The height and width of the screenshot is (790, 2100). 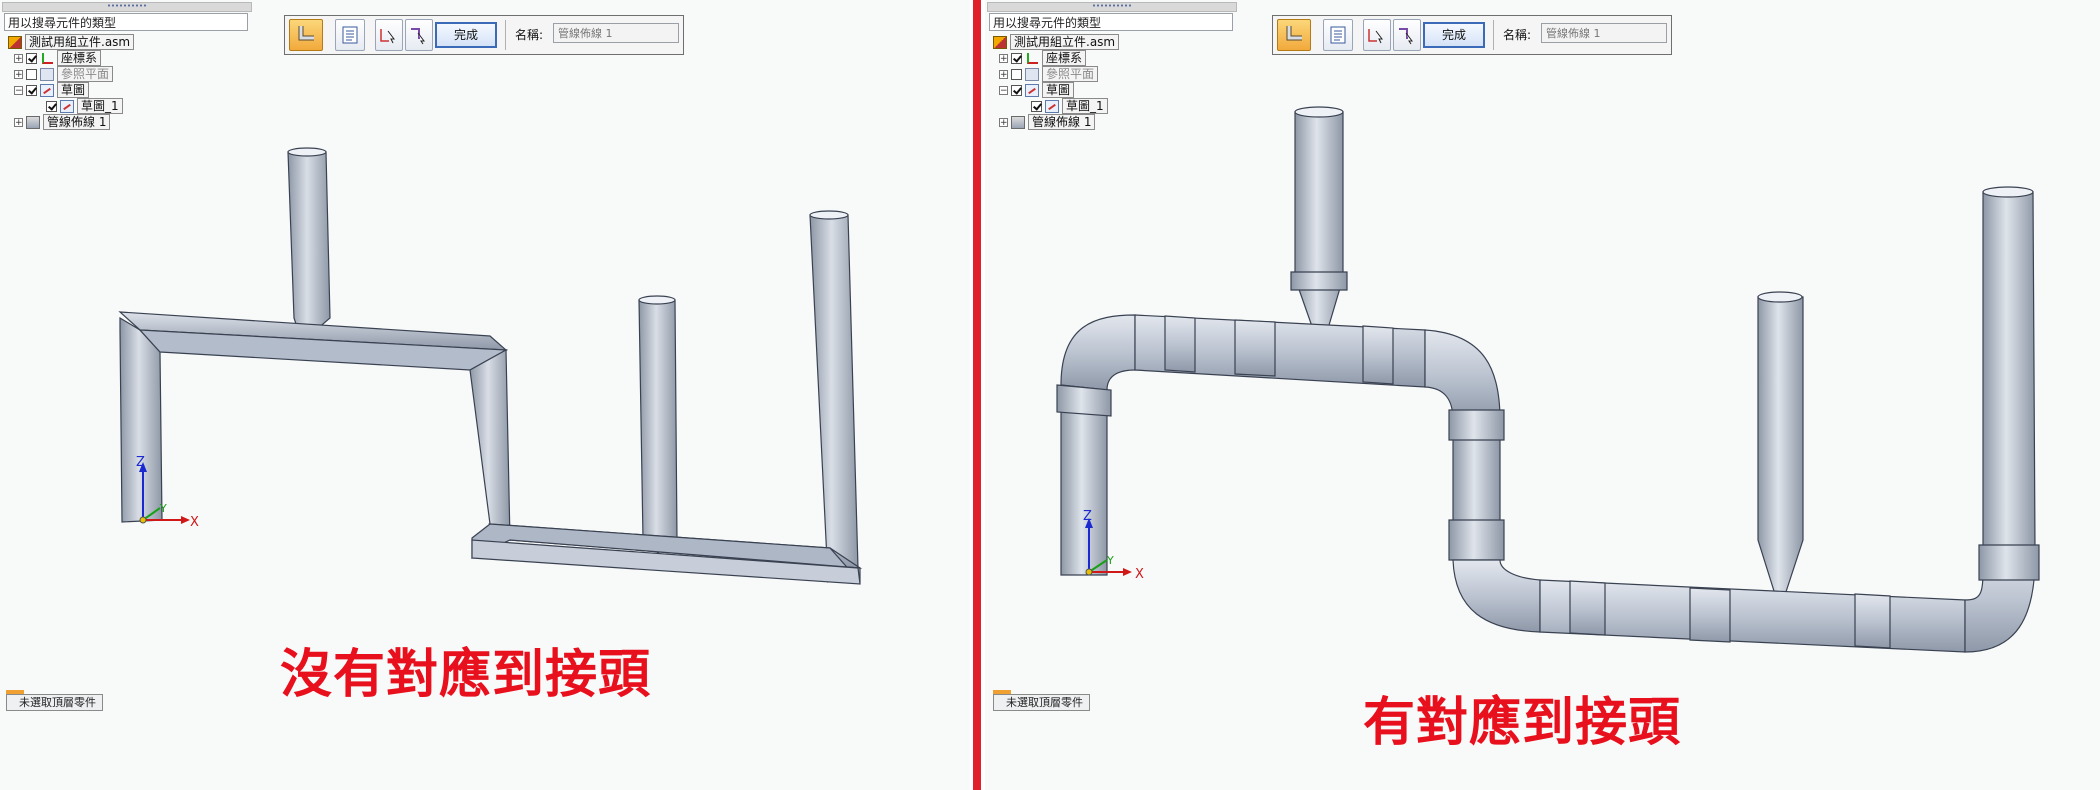 What do you see at coordinates (977, 395) in the screenshot?
I see `panel-divider` at bounding box center [977, 395].